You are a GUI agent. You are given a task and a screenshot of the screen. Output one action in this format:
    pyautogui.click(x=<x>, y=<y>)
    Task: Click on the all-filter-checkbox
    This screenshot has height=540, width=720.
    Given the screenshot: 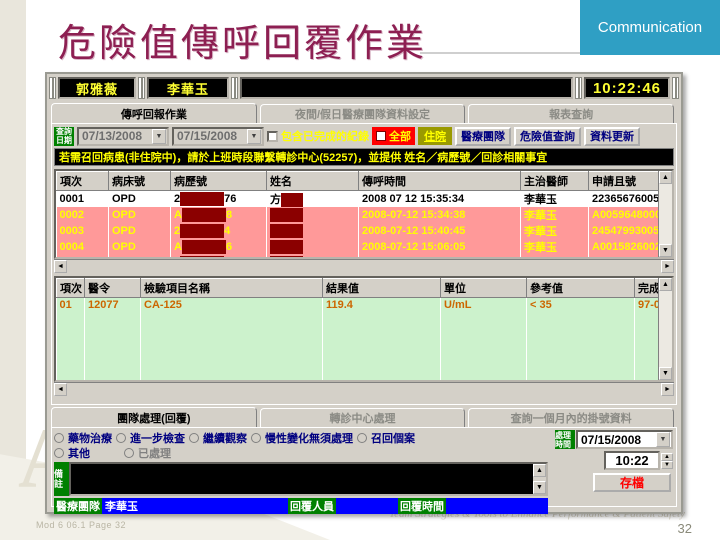 What is the action you would take?
    pyautogui.click(x=381, y=136)
    